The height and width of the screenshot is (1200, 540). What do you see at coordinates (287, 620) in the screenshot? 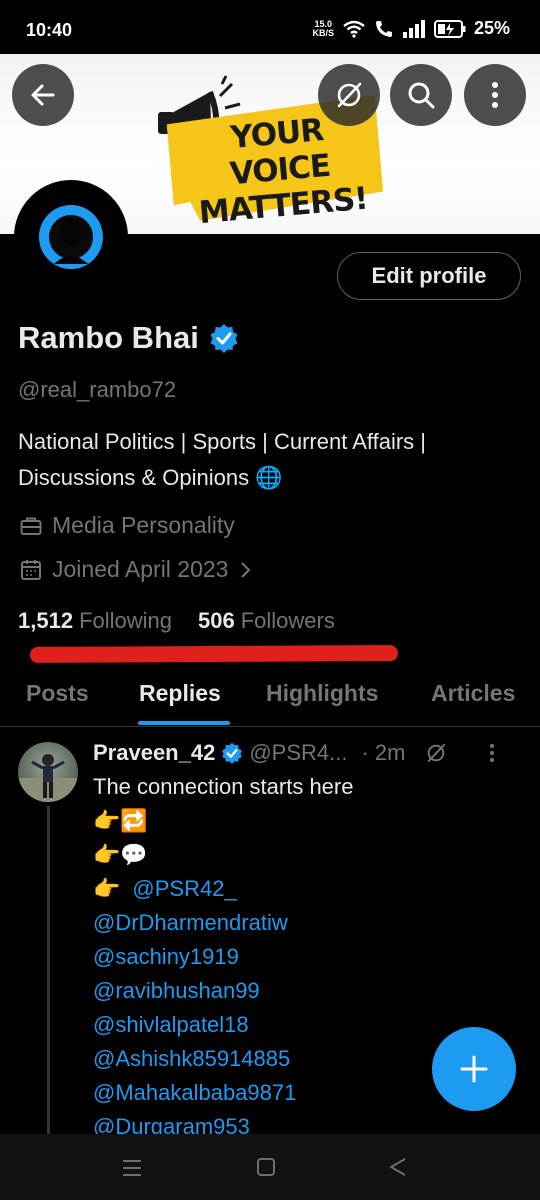
I see `followers-label: Followers` at bounding box center [287, 620].